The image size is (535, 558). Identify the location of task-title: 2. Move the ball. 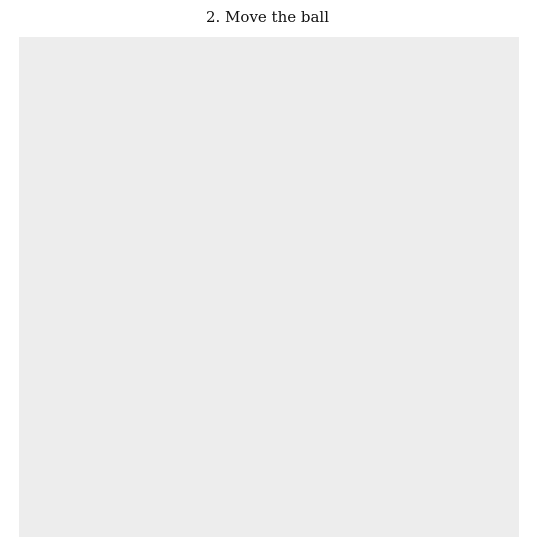
(267, 17).